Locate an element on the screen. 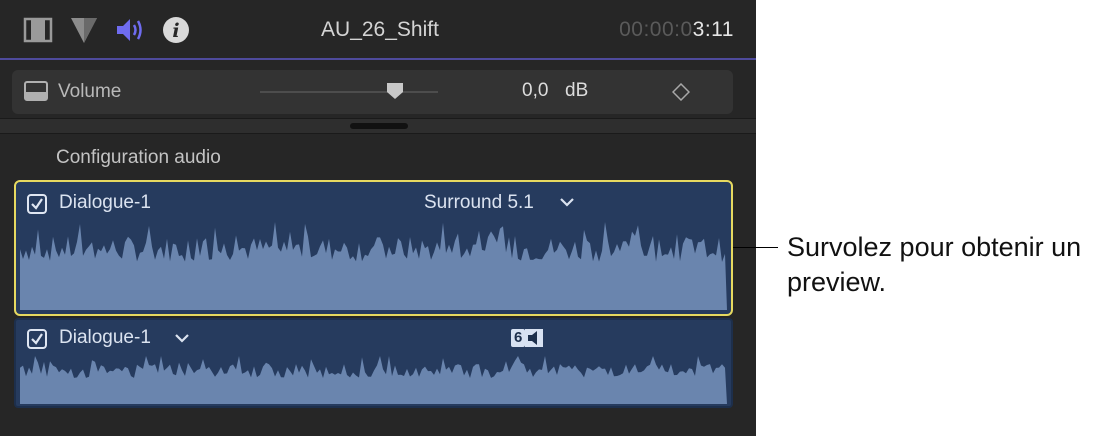  volume-value: 0,0 is located at coordinates (535, 91).